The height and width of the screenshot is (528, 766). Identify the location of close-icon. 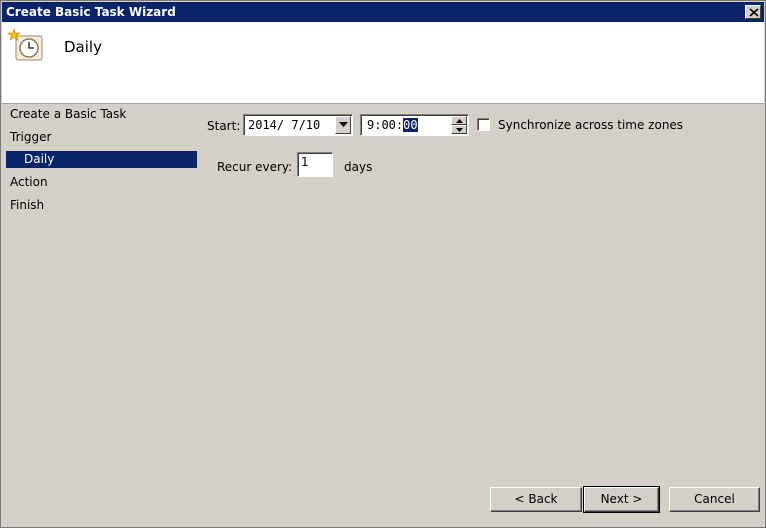
(754, 12).